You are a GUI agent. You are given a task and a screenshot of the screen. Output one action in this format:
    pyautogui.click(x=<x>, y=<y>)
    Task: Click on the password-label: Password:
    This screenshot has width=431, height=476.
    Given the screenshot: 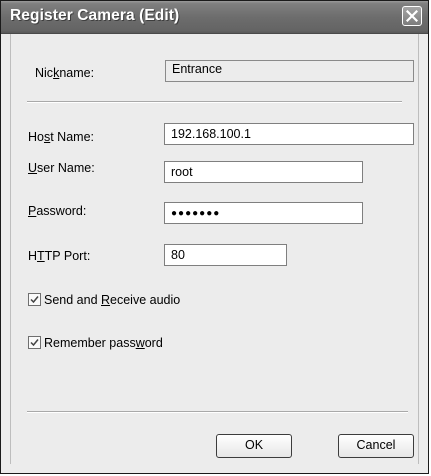 What is the action you would take?
    pyautogui.click(x=57, y=211)
    